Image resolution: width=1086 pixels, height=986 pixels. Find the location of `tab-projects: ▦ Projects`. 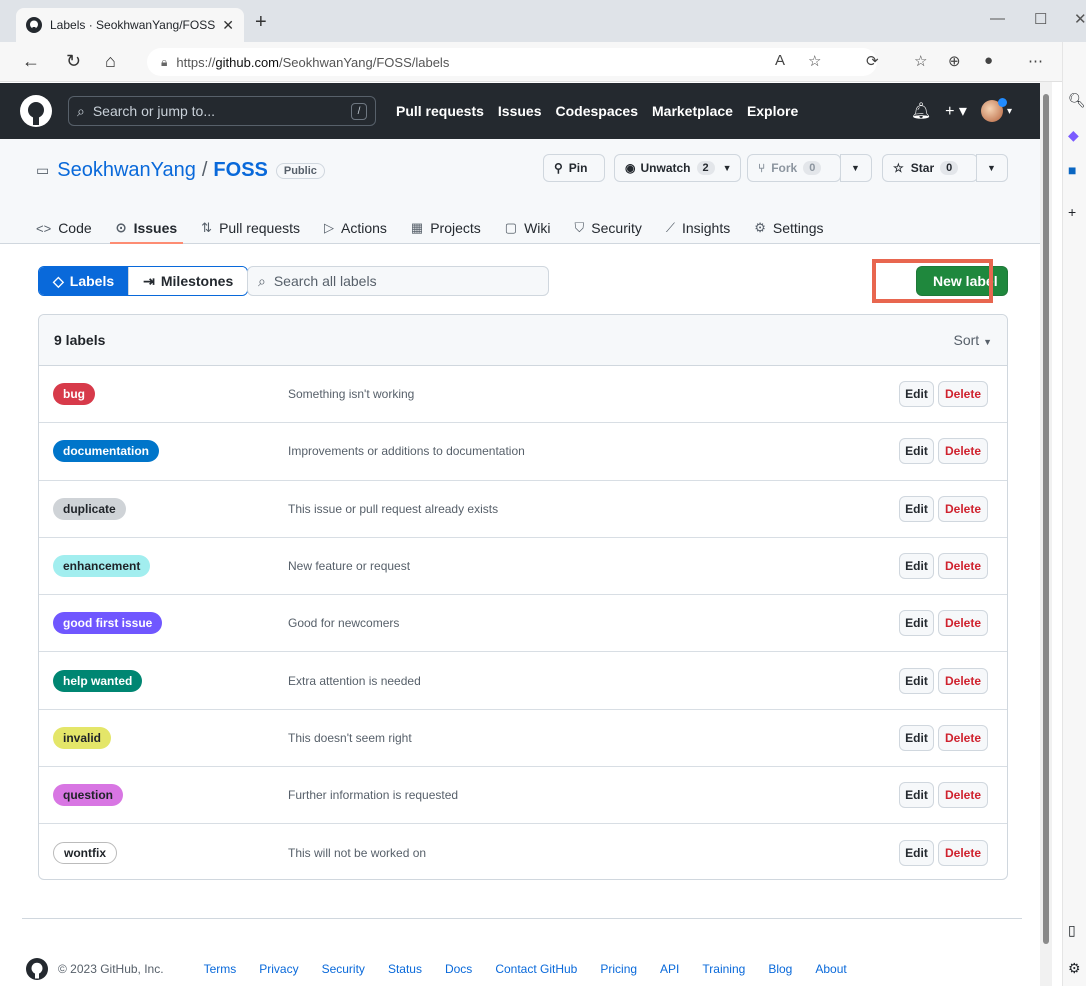

tab-projects: ▦ Projects is located at coordinates (446, 228).